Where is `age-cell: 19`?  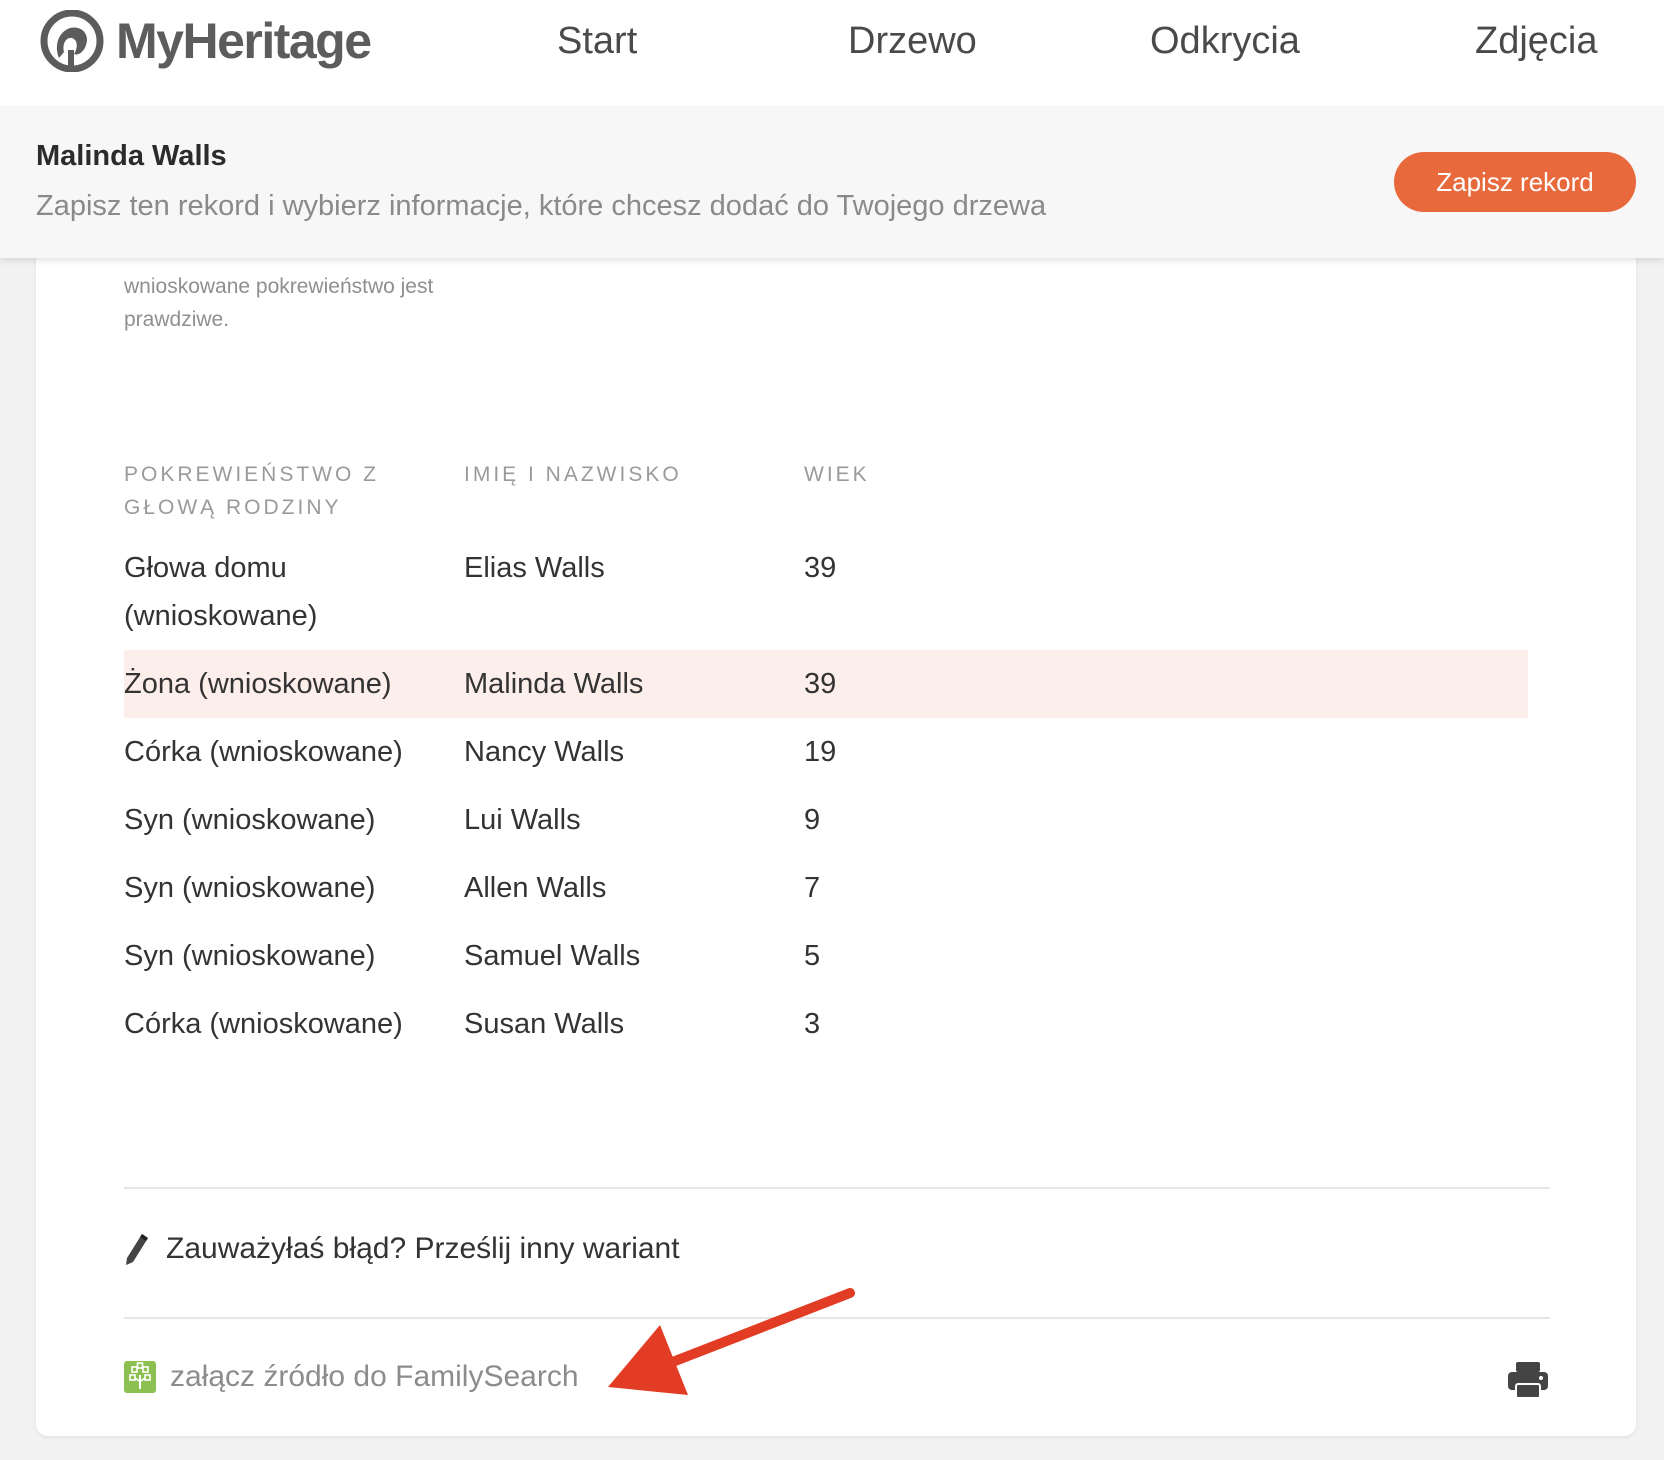 age-cell: 19 is located at coordinates (820, 752).